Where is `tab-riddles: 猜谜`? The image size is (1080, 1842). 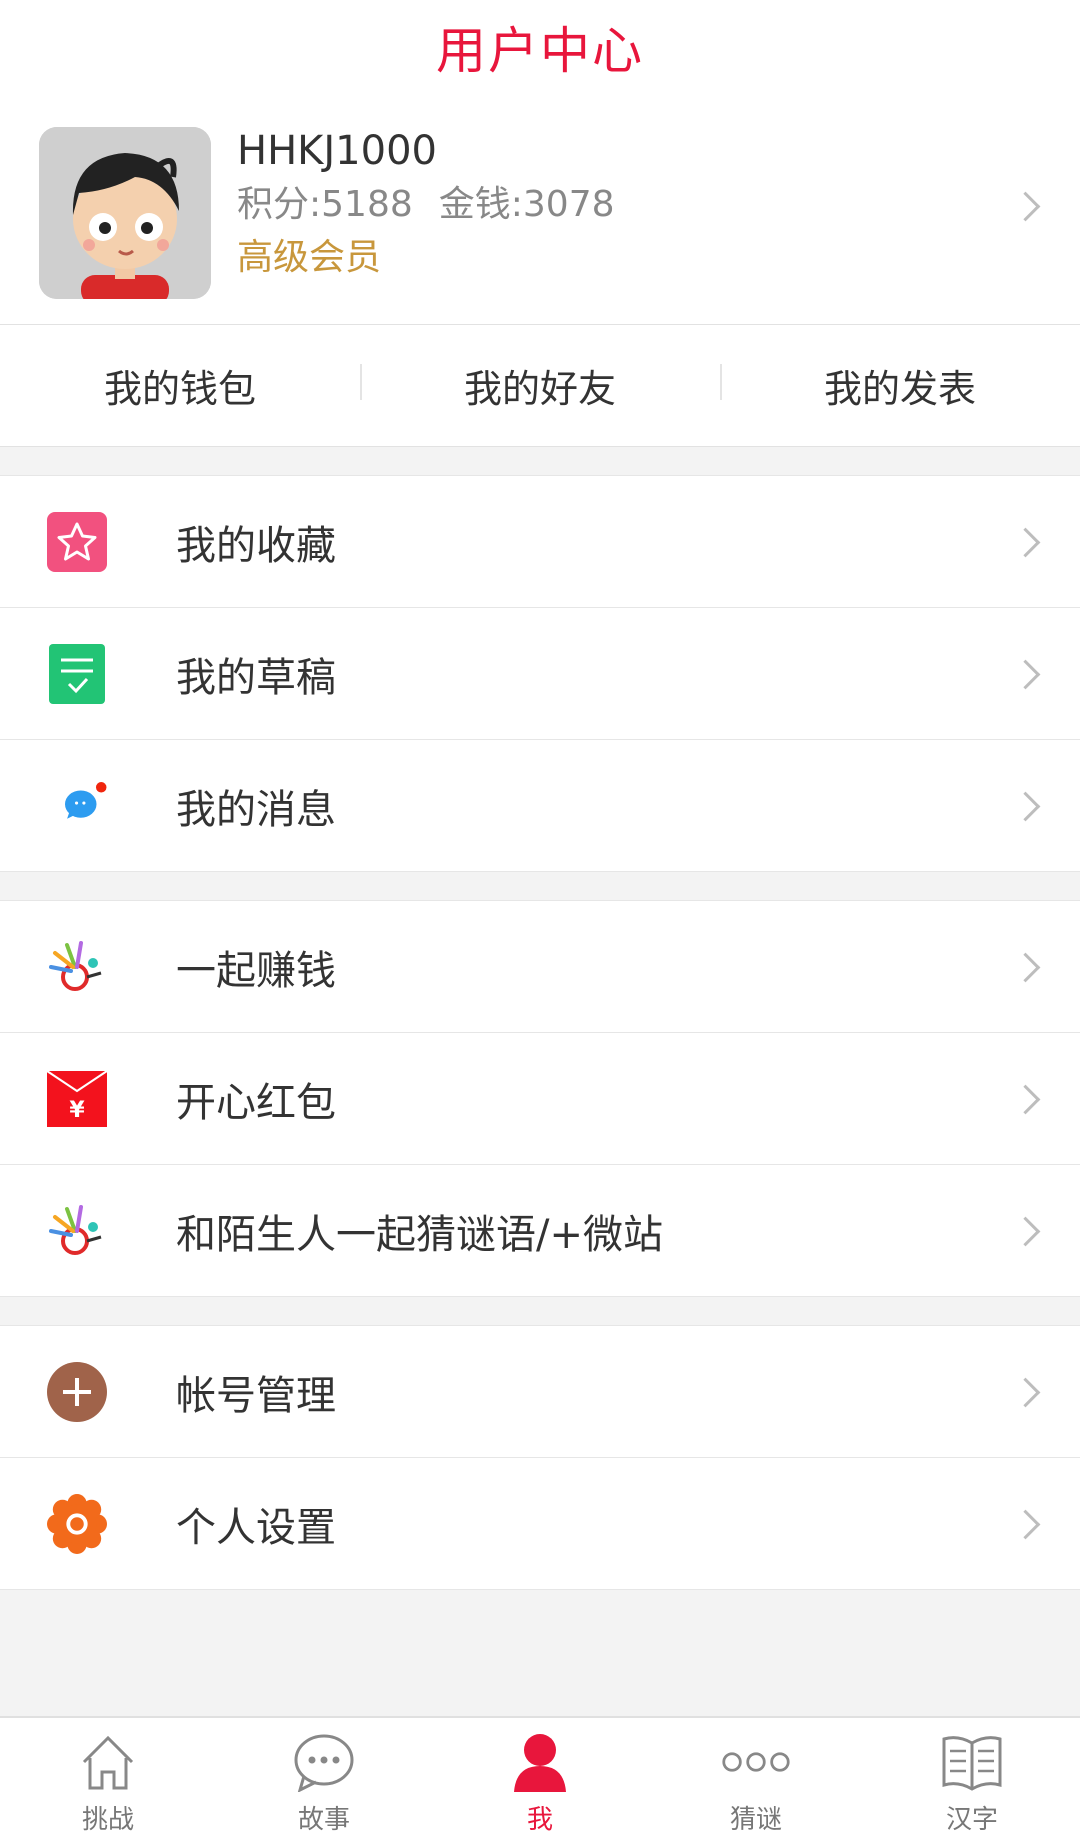 tab-riddles: 猜谜 is located at coordinates (756, 1780).